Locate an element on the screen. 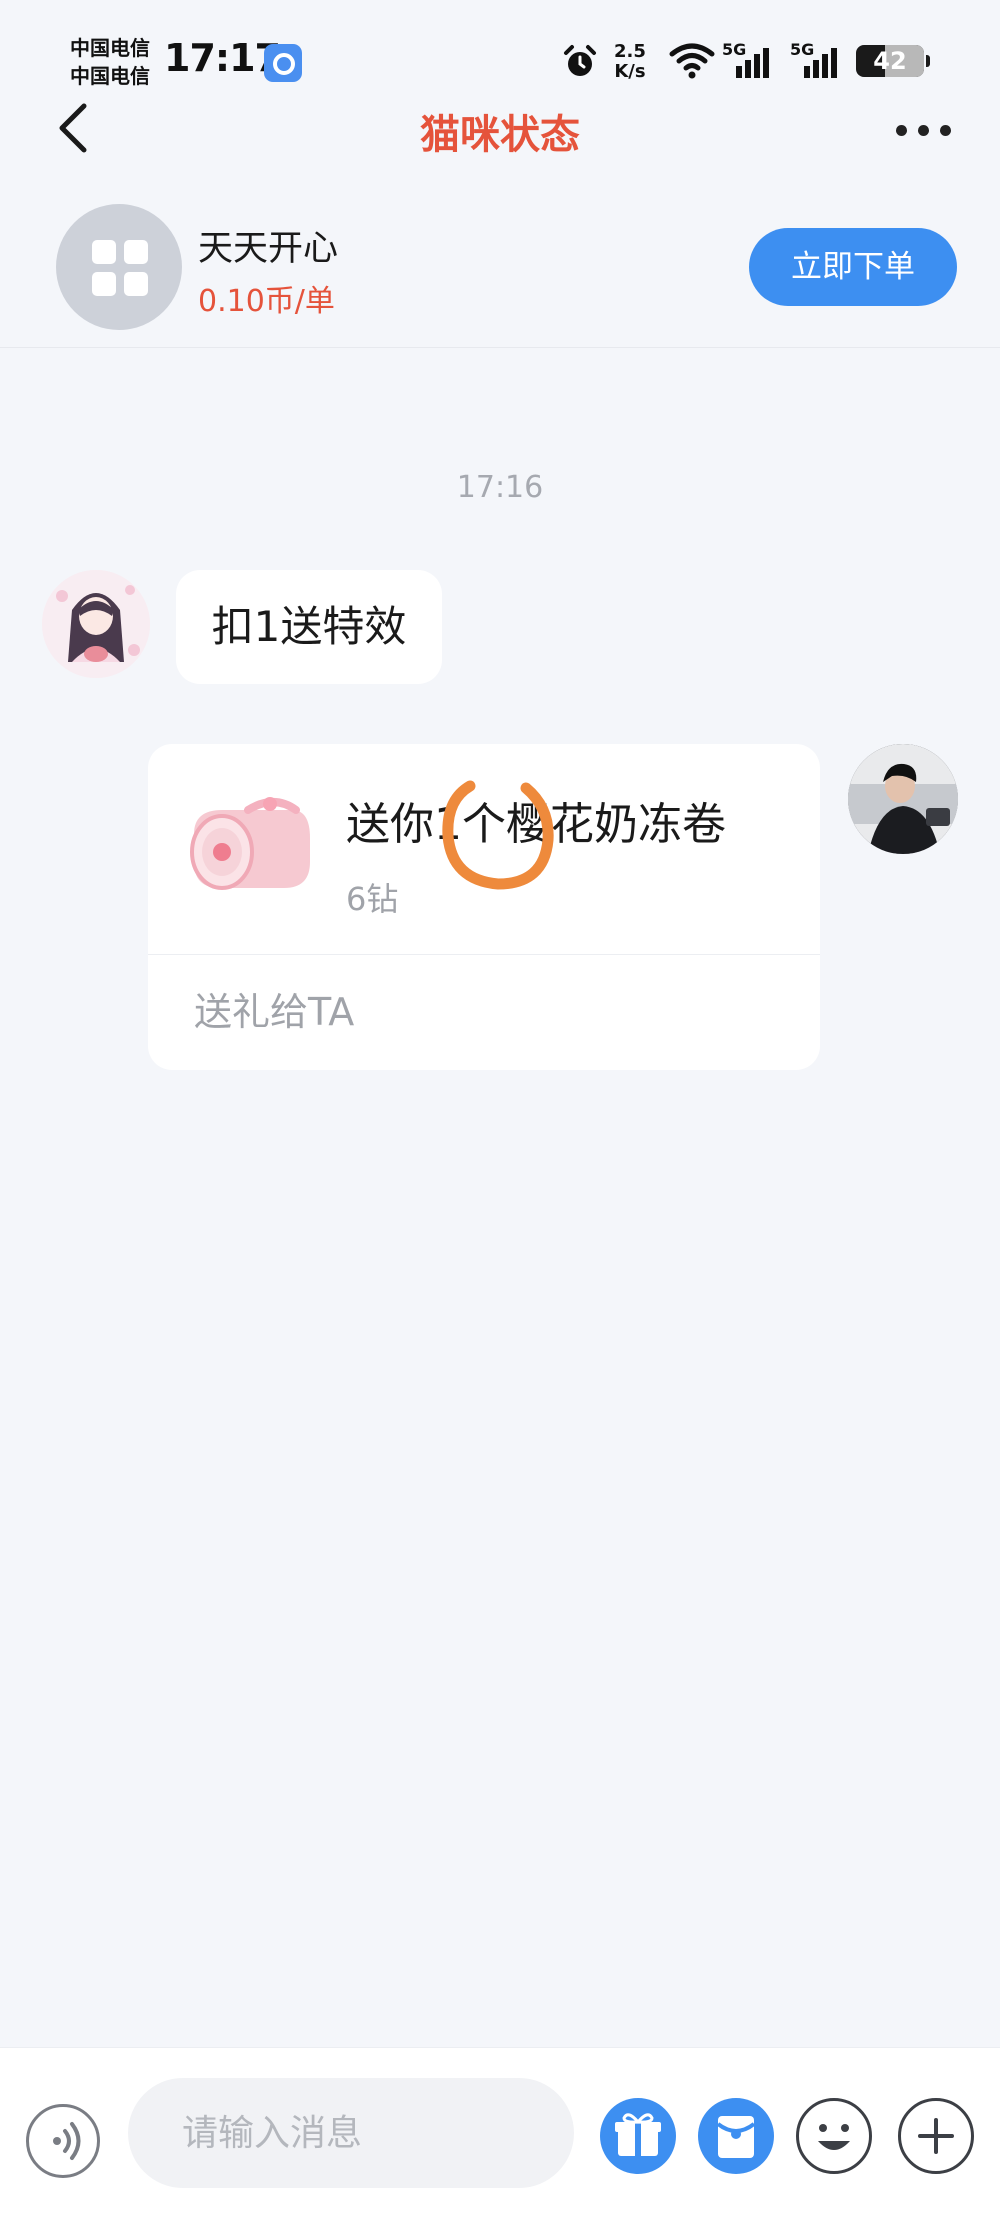 The width and height of the screenshot is (1000, 2215). net-speed: 2.5 K/s is located at coordinates (630, 62).